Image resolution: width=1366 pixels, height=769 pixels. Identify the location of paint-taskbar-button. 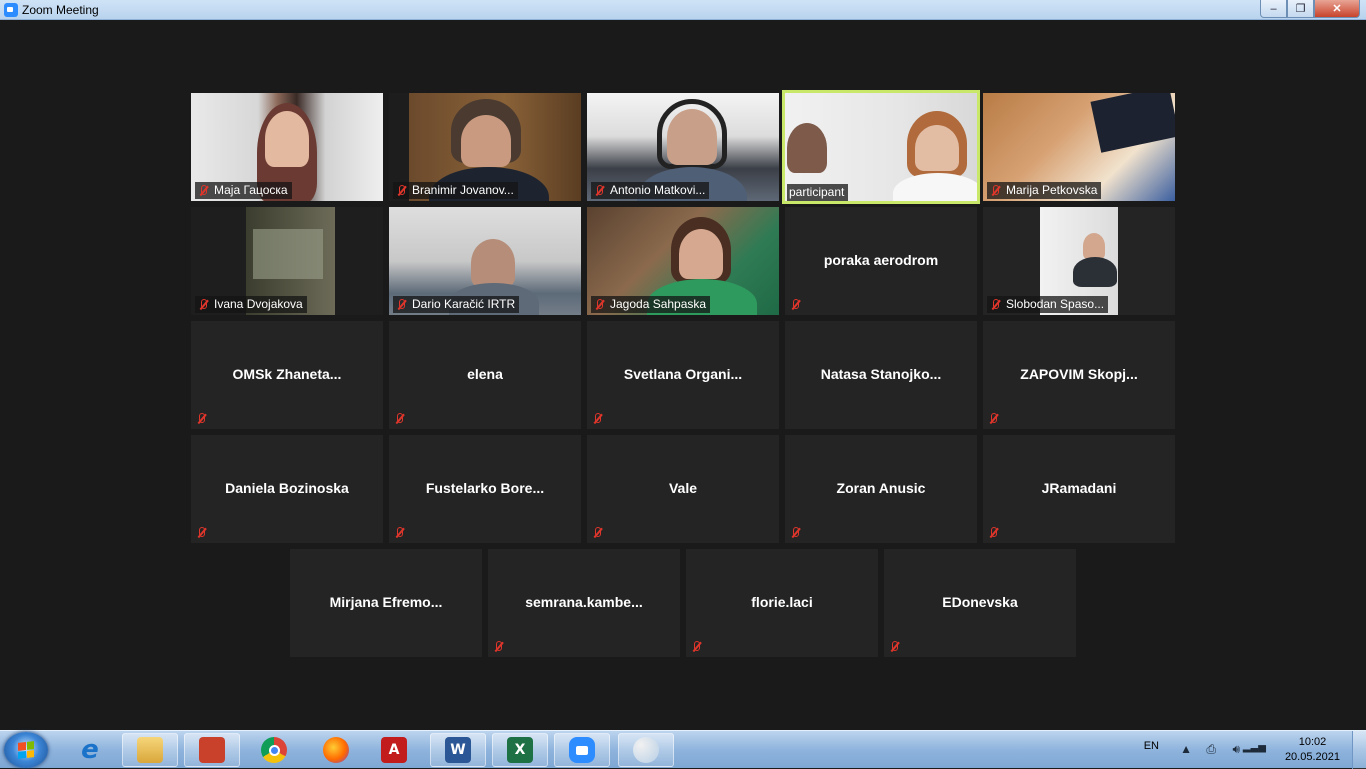
(646, 750).